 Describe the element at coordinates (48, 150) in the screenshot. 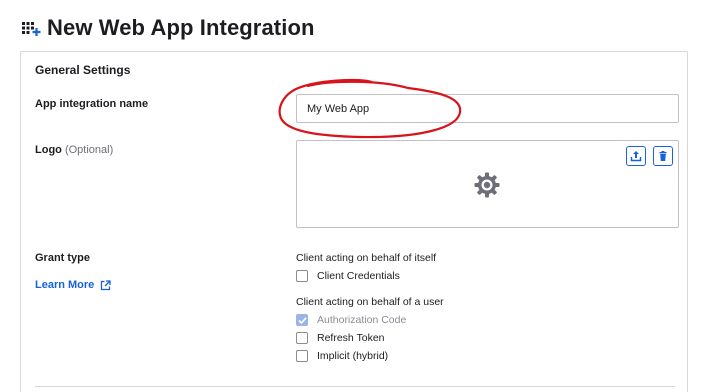

I see `logo-label-text: Logo` at that location.